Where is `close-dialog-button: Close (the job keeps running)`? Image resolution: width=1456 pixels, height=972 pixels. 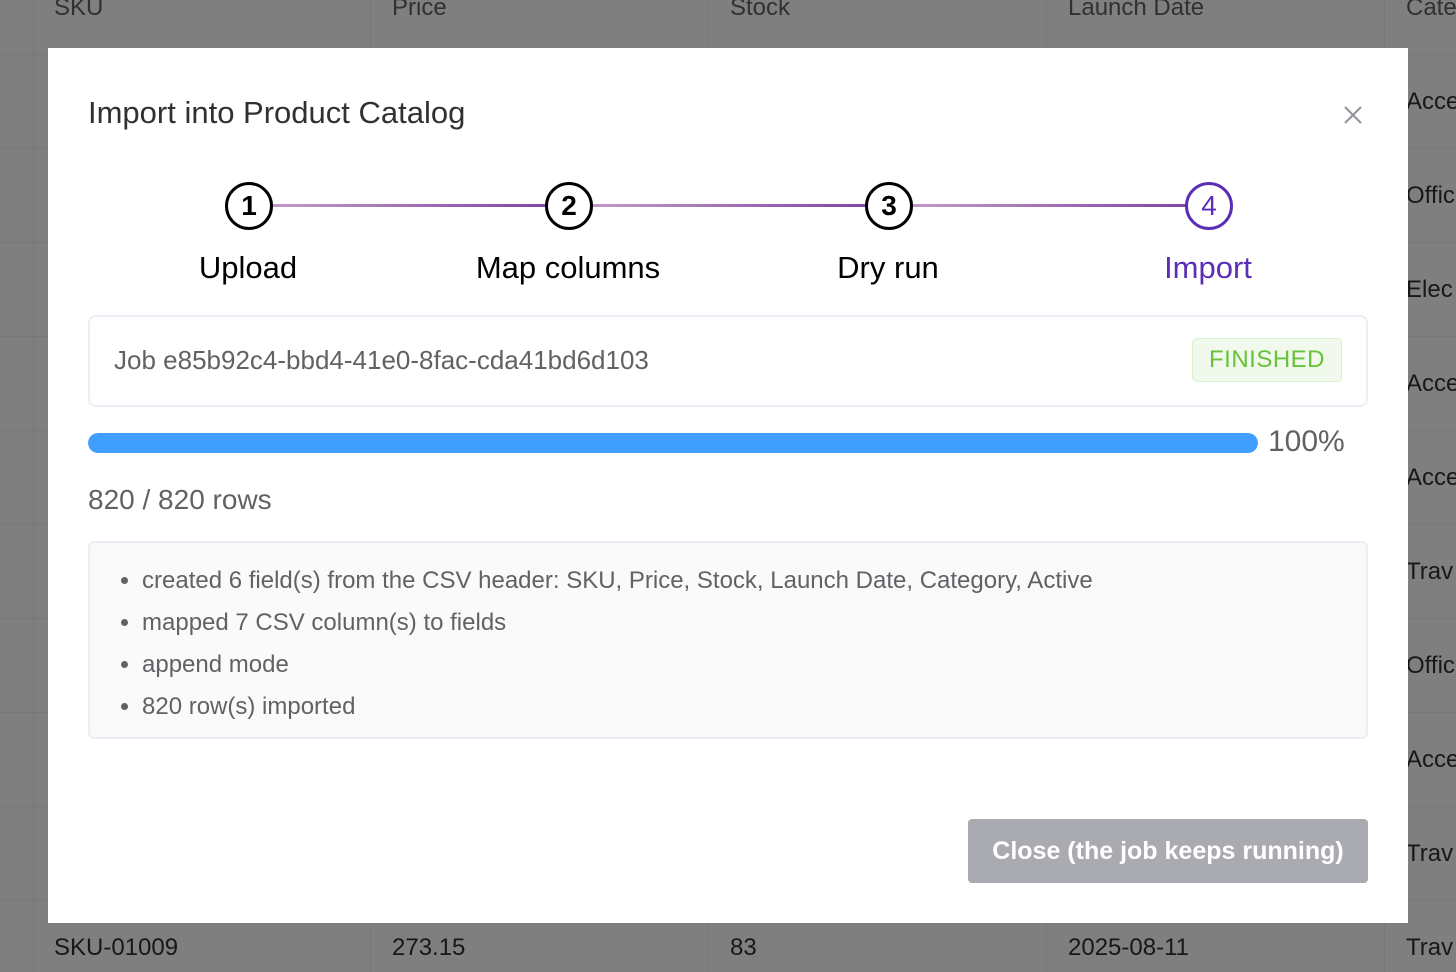 close-dialog-button: Close (the job keeps running) is located at coordinates (1168, 851).